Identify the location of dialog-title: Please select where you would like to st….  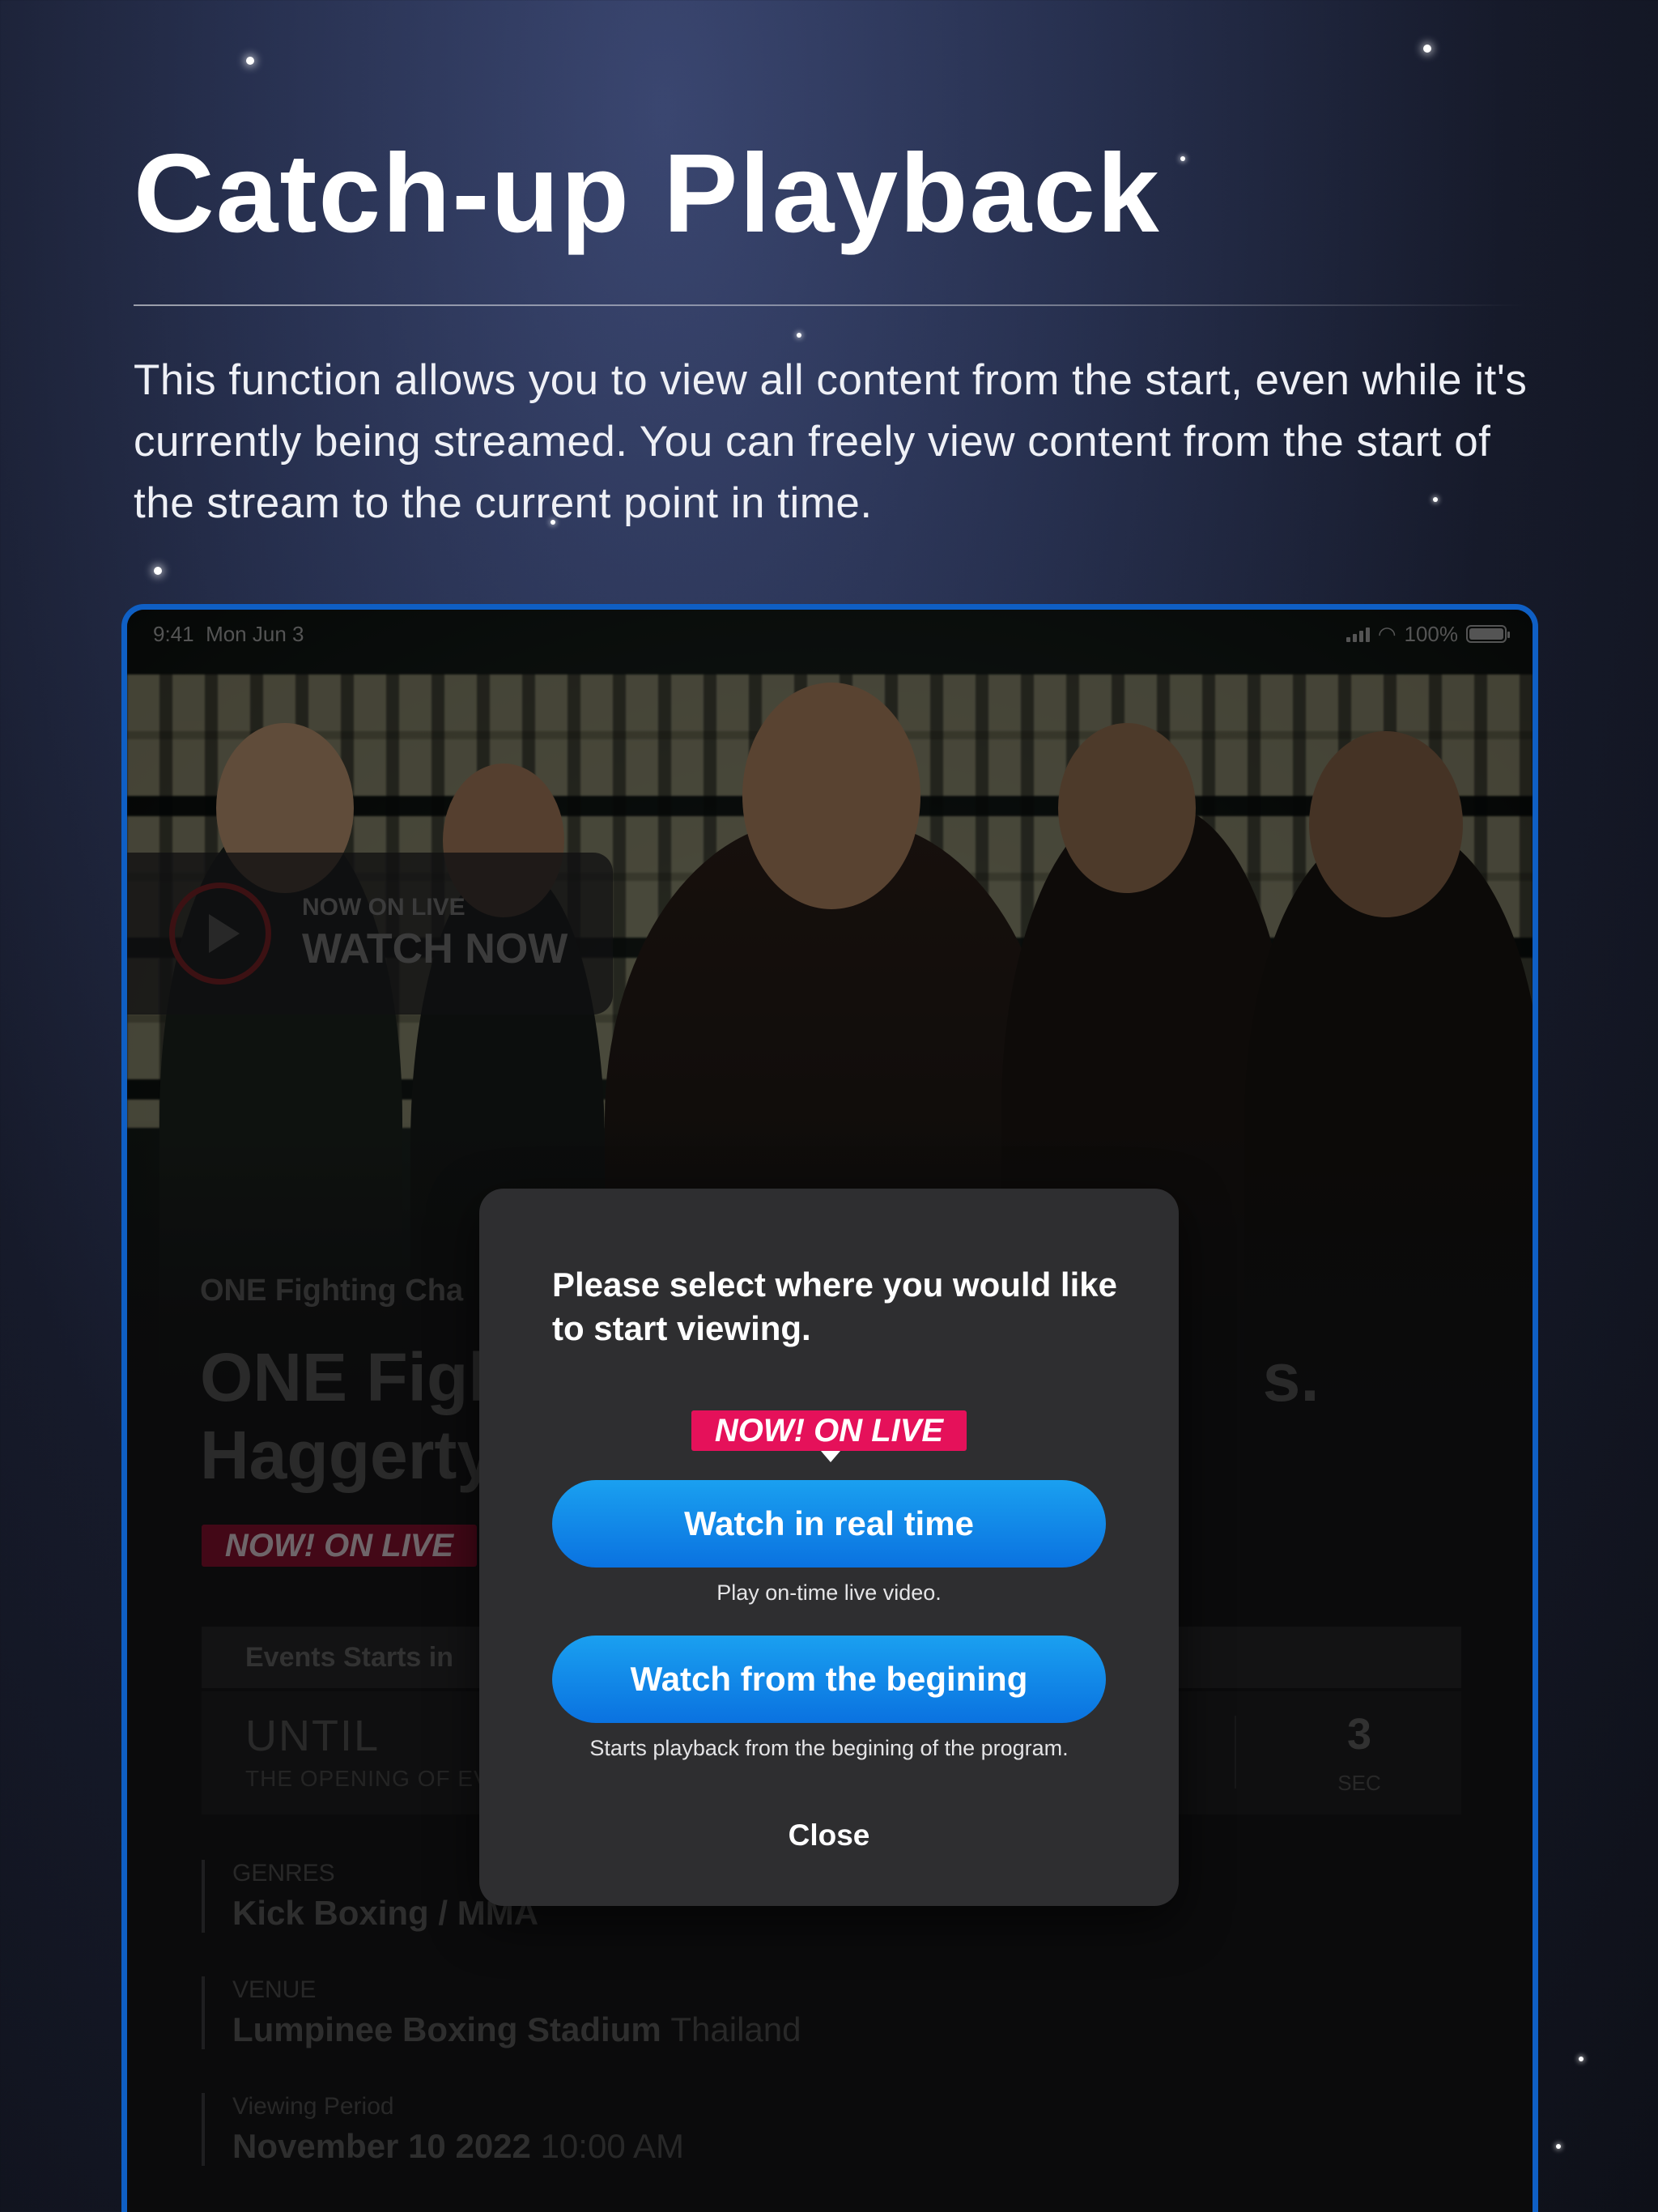
(834, 1306).